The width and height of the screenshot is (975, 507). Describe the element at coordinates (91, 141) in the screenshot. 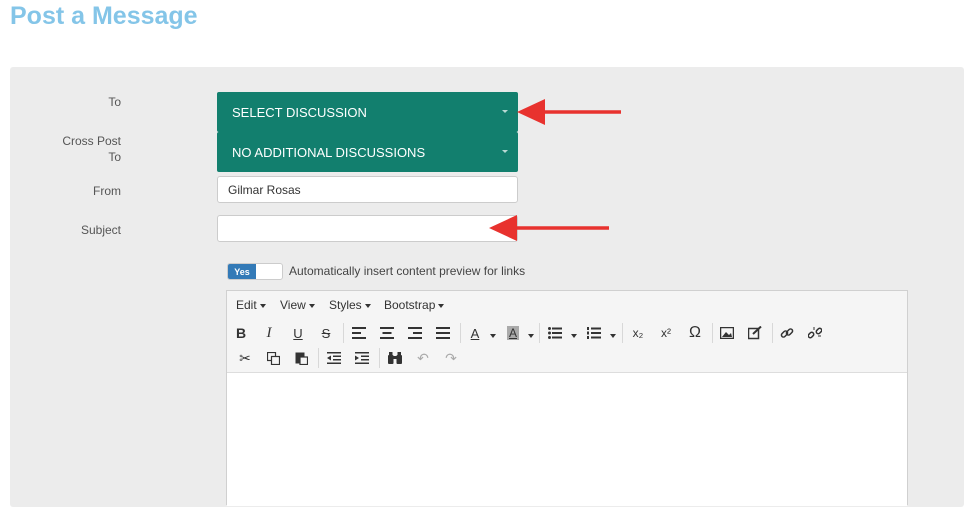

I see `cross-post-label-line1: Cross Post` at that location.